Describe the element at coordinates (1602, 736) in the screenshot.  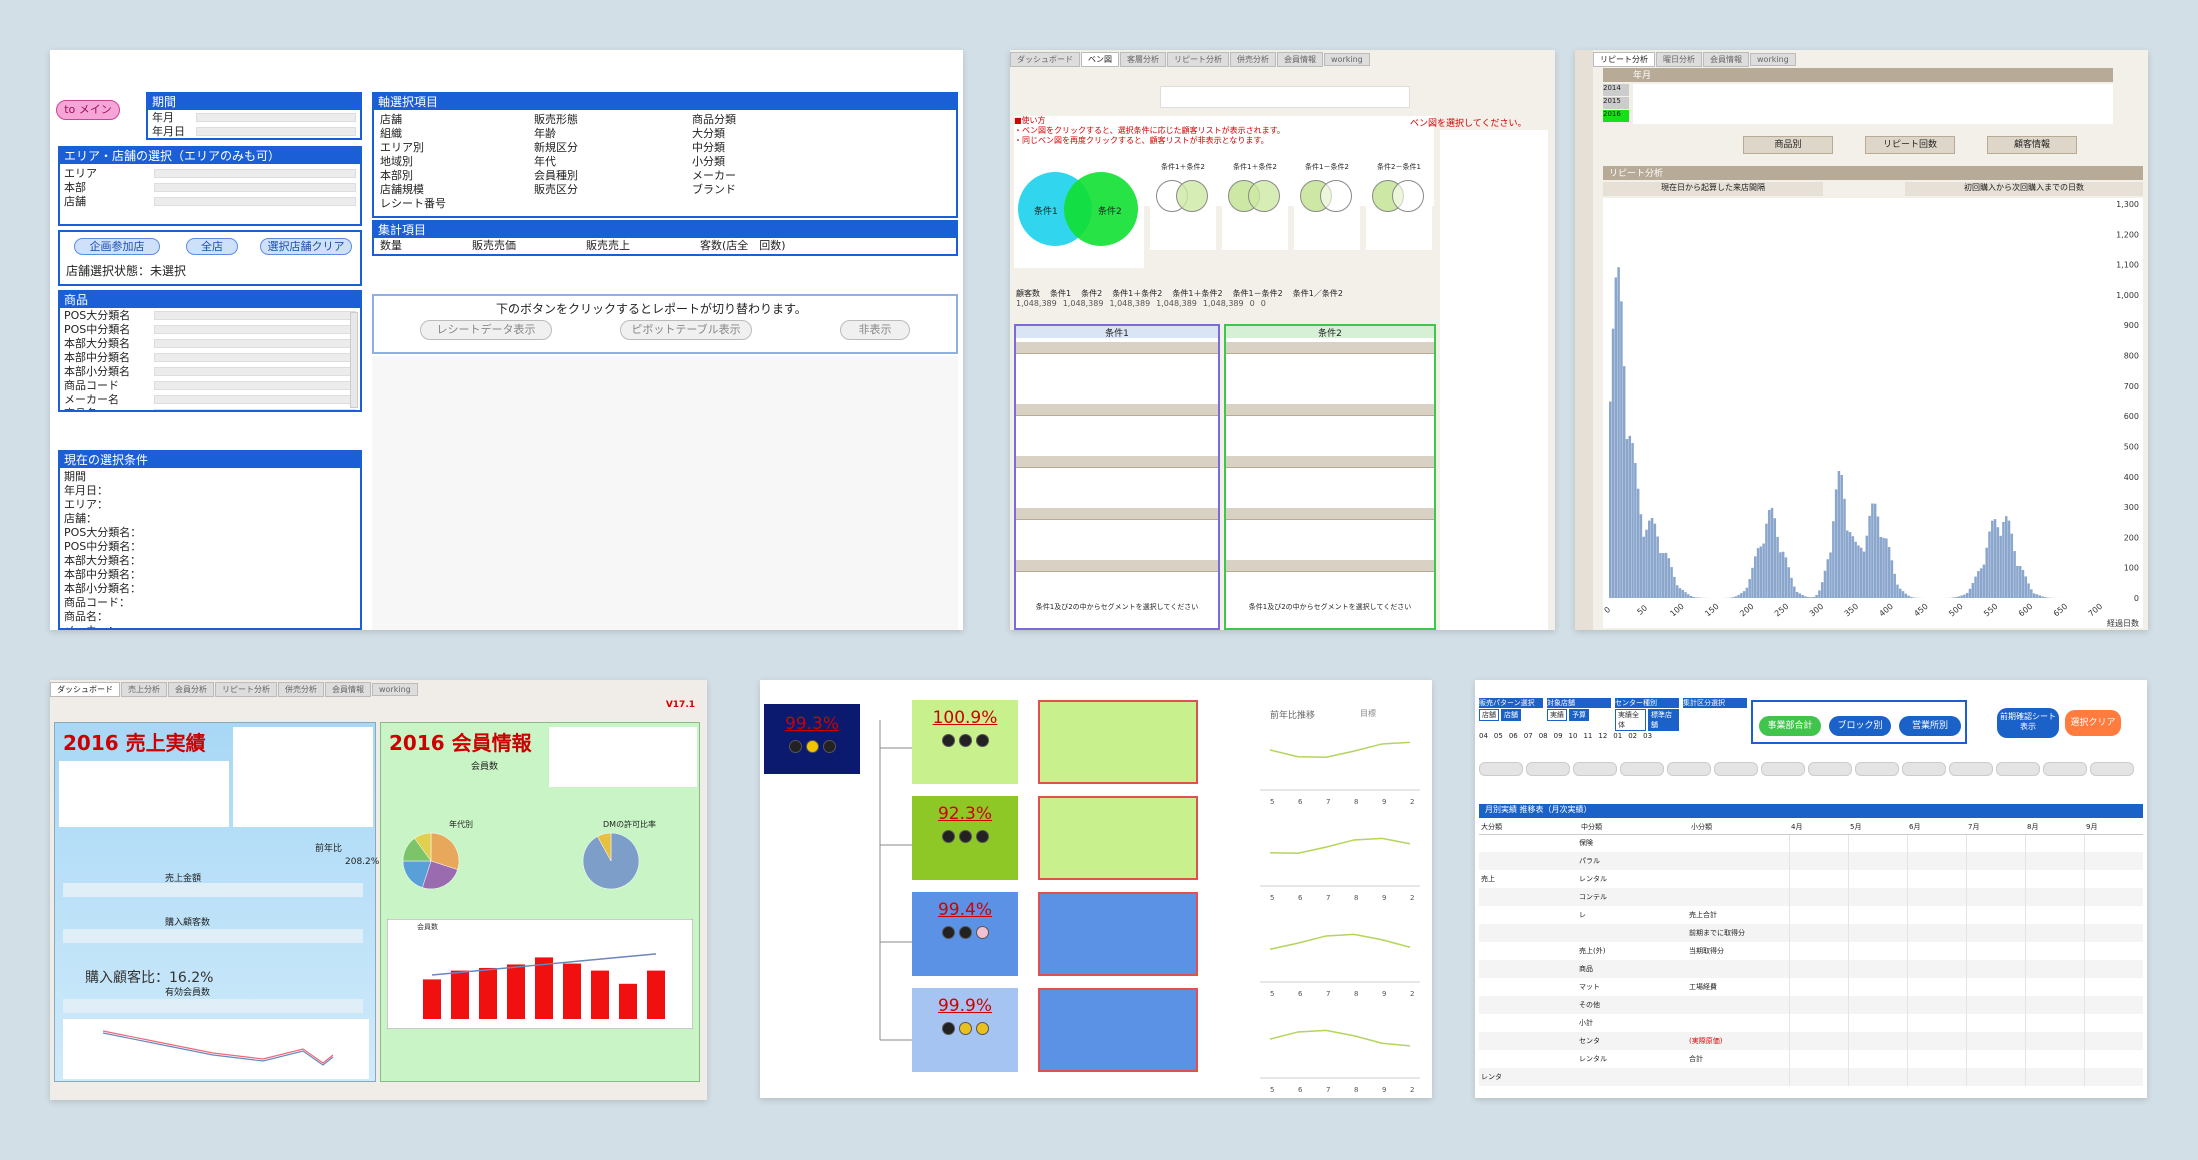
I see `month-option: 12` at that location.